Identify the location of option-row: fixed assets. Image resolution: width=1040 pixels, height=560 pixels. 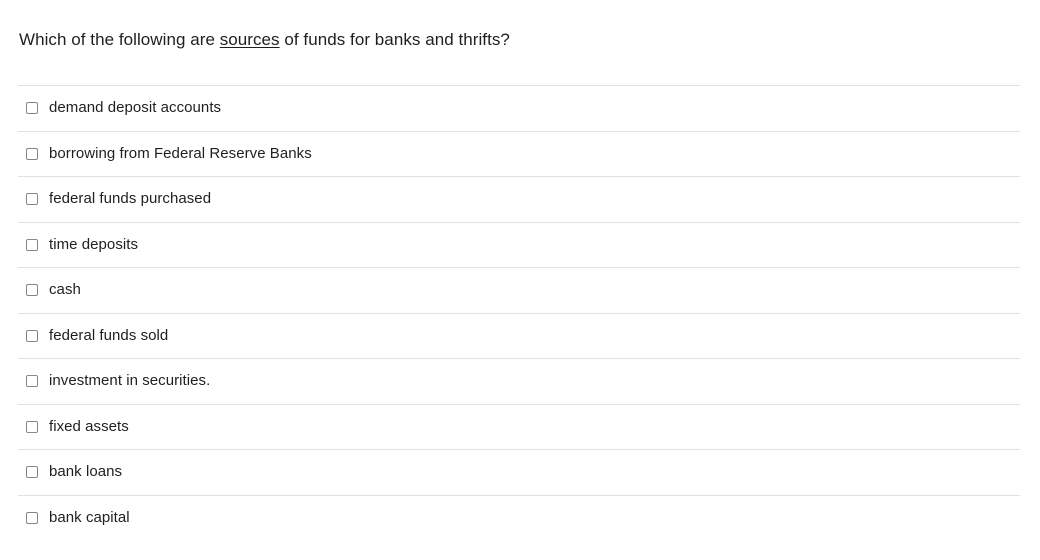
(519, 427).